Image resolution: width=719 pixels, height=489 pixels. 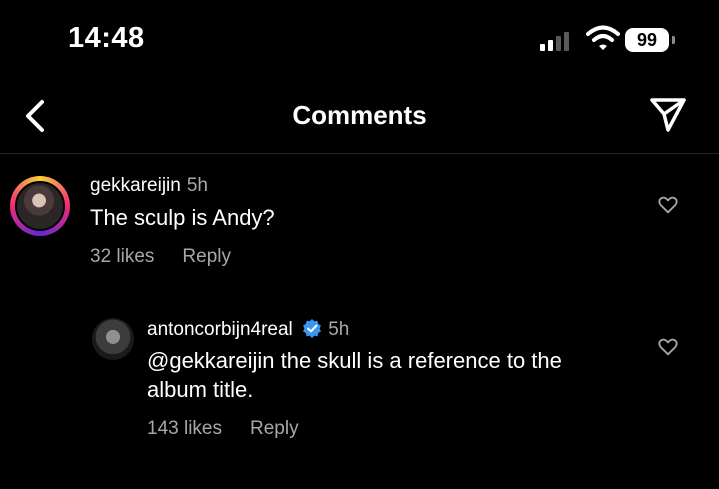 What do you see at coordinates (359, 153) in the screenshot?
I see `header-divider` at bounding box center [359, 153].